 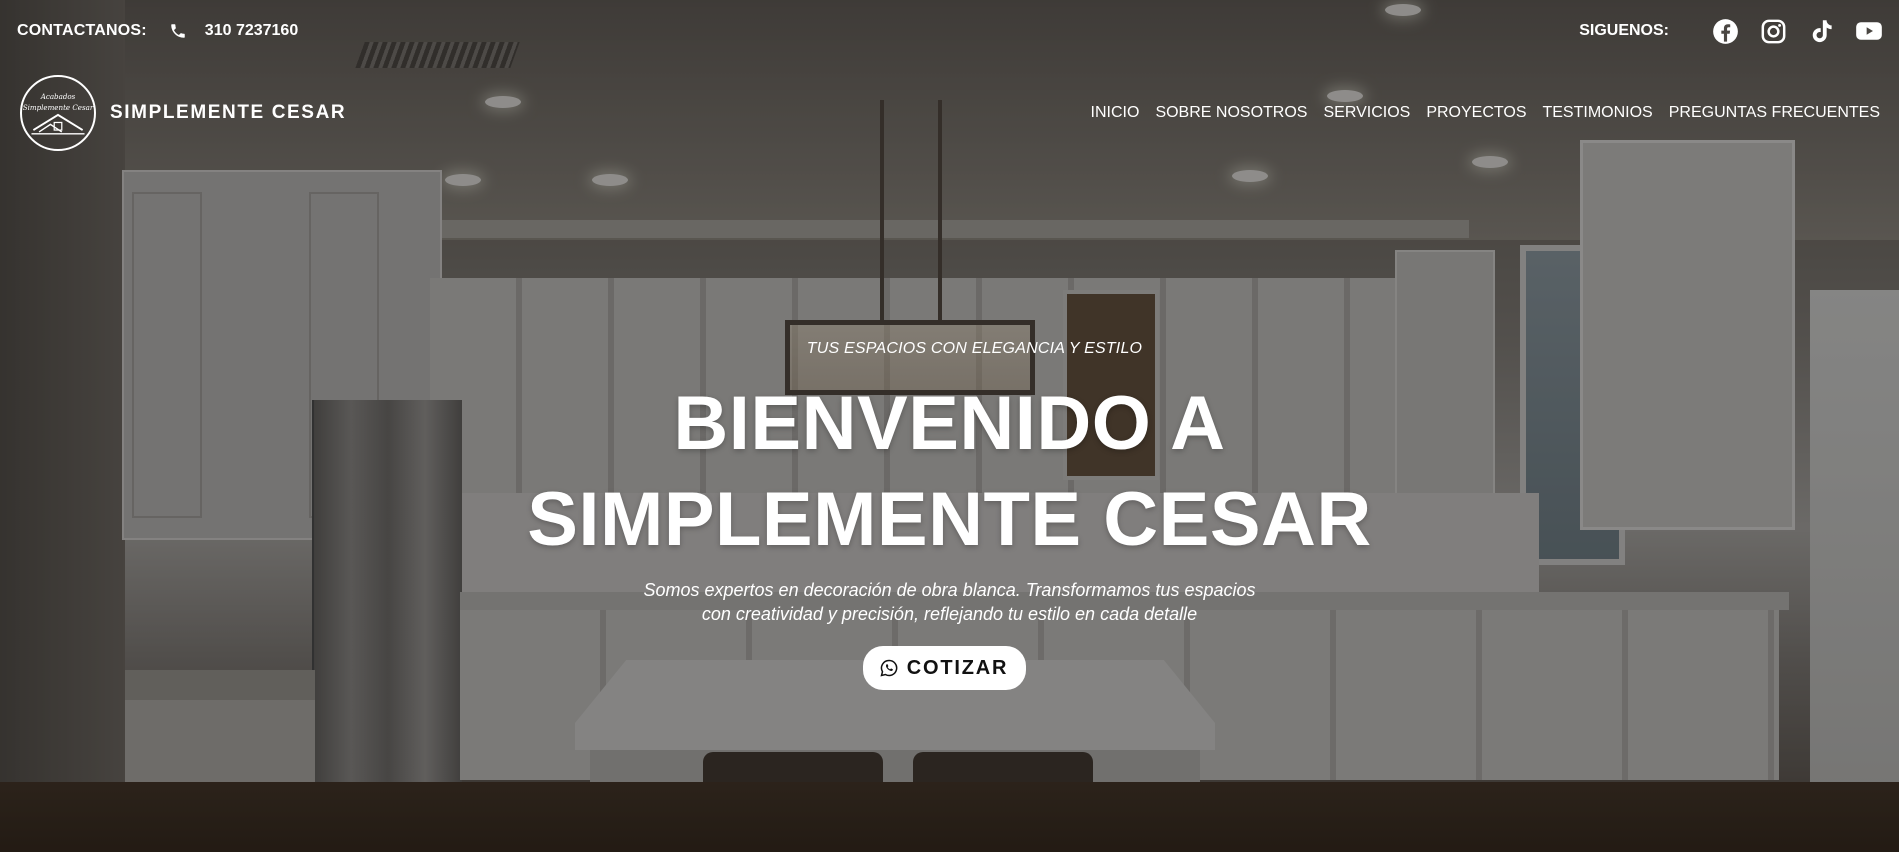 What do you see at coordinates (1774, 113) in the screenshot?
I see `nav-item-preguntas-frecuentes: PREGUNTAS FRECUENTES` at bounding box center [1774, 113].